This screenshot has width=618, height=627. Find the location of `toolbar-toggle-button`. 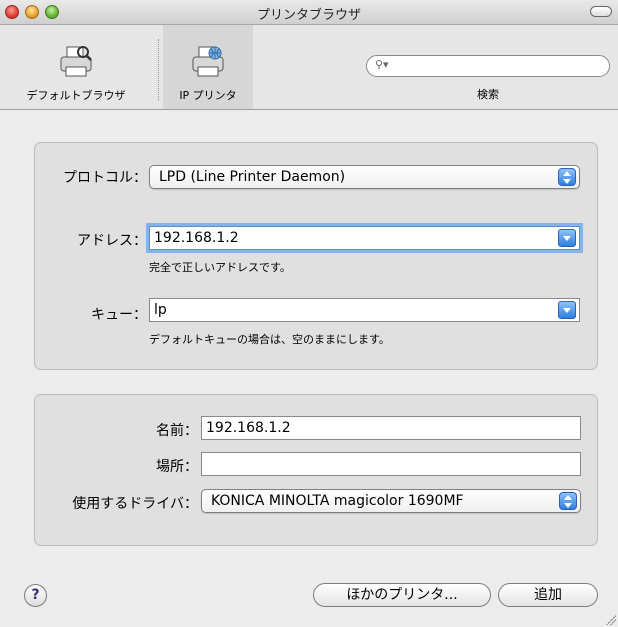

toolbar-toggle-button is located at coordinates (601, 11).